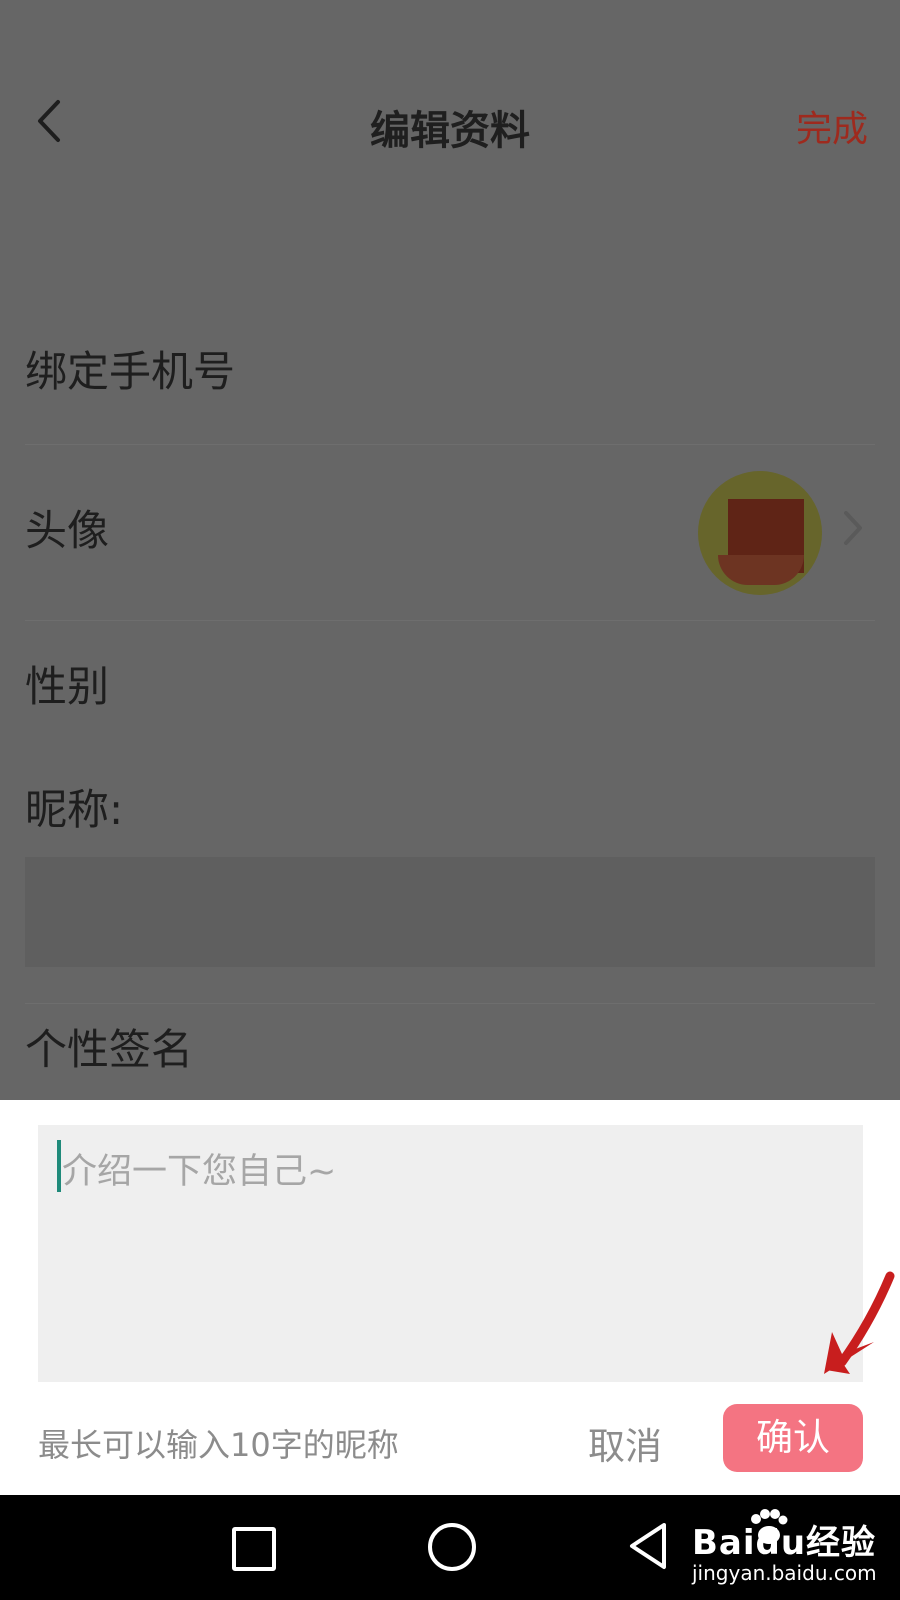 The height and width of the screenshot is (1600, 900). Describe the element at coordinates (784, 1573) in the screenshot. I see `watermark-url: jingyan.baidu.com` at that location.